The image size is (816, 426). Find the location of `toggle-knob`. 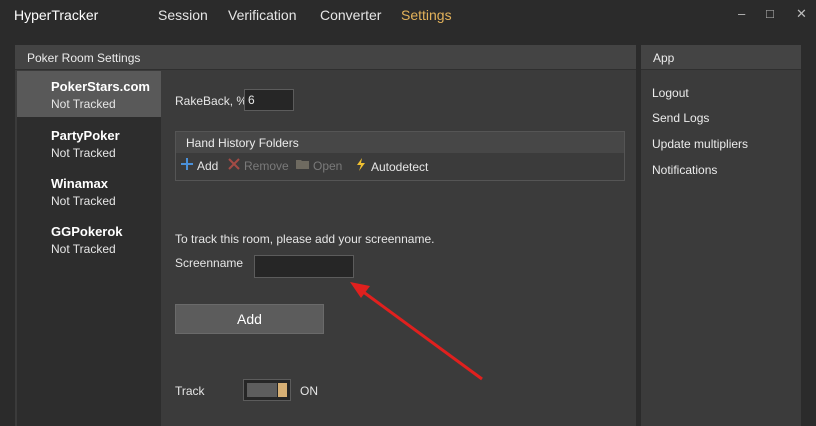

toggle-knob is located at coordinates (282, 390).